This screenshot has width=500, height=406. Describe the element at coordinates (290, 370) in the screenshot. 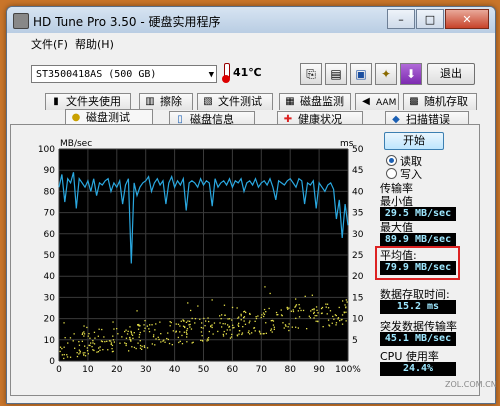

I see `x-tick-label: 80` at that location.